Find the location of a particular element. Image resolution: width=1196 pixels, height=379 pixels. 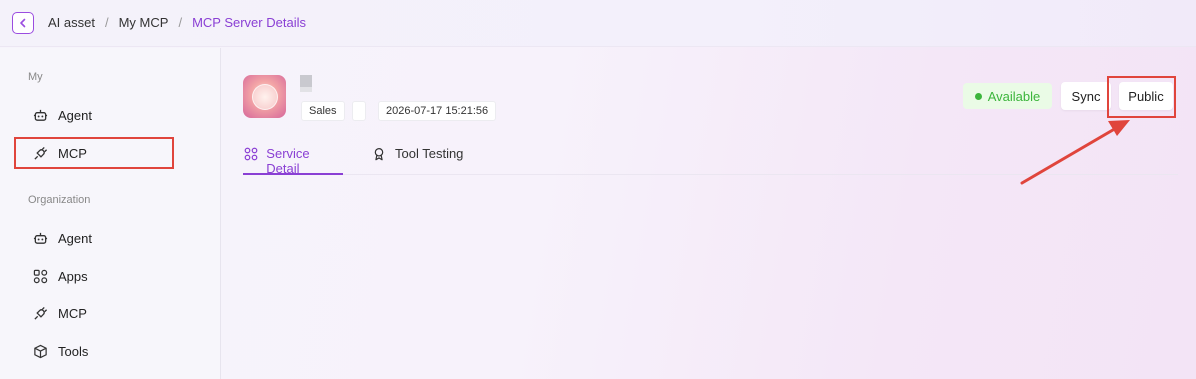

public-button: Public is located at coordinates (1146, 96).